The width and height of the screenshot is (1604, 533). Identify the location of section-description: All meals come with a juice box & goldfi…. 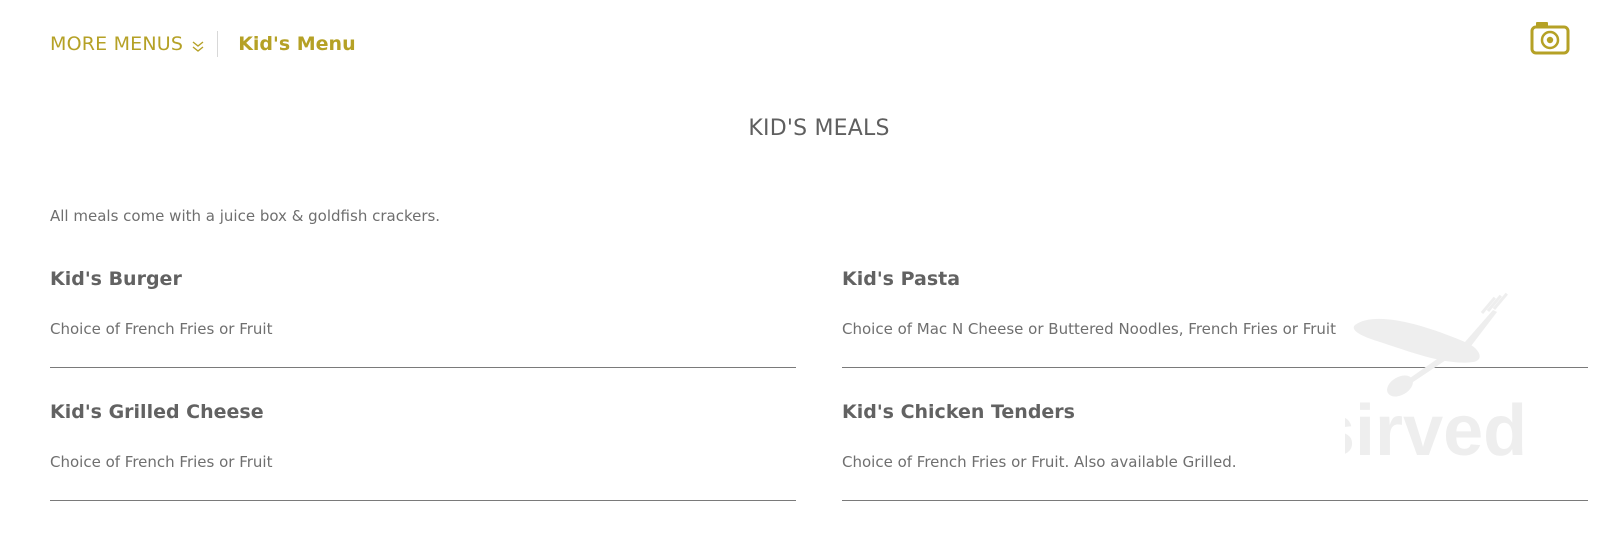
(245, 216).